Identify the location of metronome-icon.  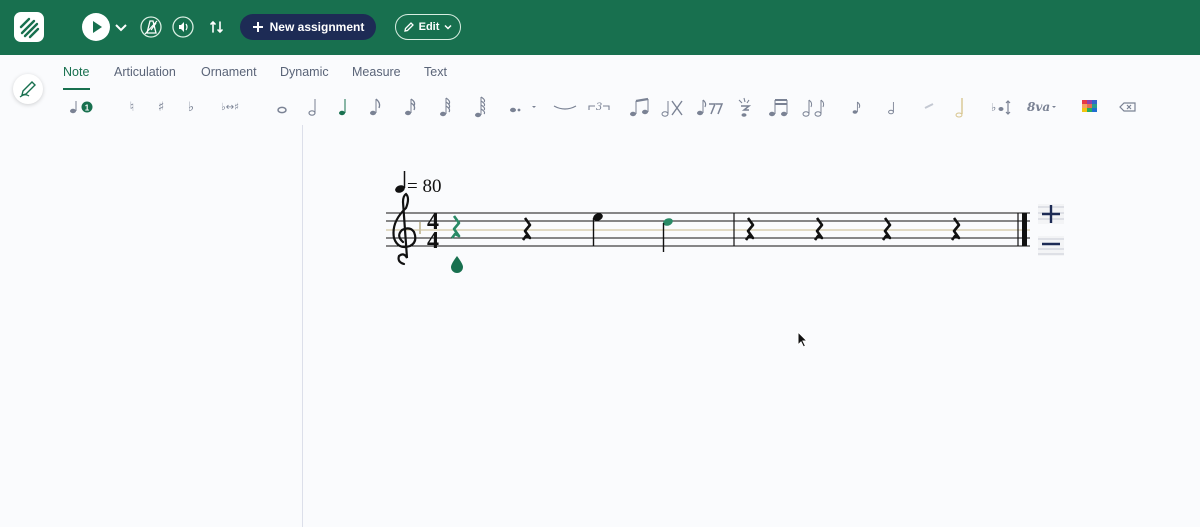
(151, 27).